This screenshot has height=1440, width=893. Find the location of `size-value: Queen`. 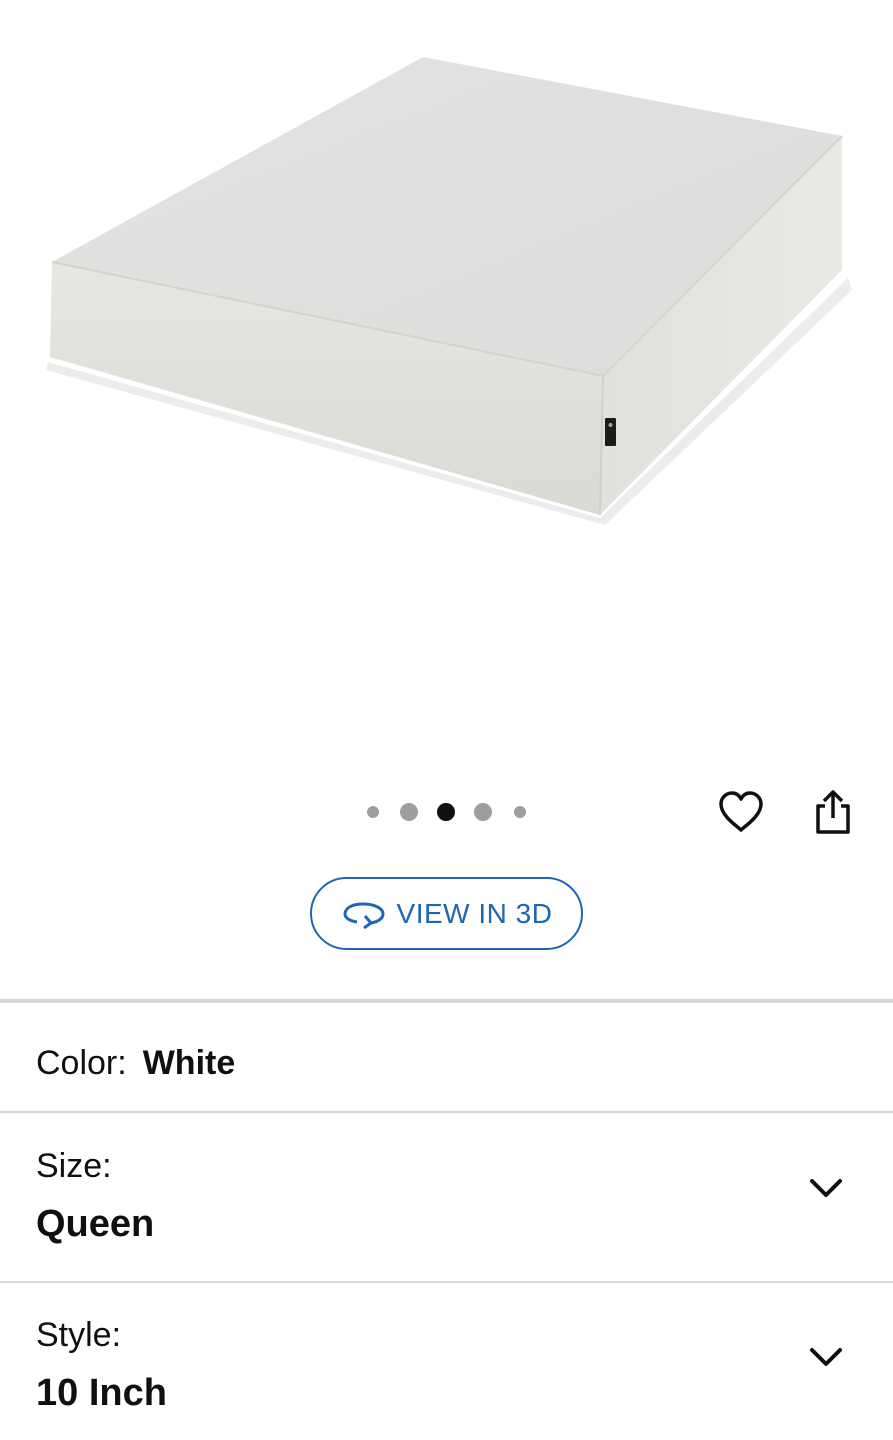

size-value: Queen is located at coordinates (95, 1224).